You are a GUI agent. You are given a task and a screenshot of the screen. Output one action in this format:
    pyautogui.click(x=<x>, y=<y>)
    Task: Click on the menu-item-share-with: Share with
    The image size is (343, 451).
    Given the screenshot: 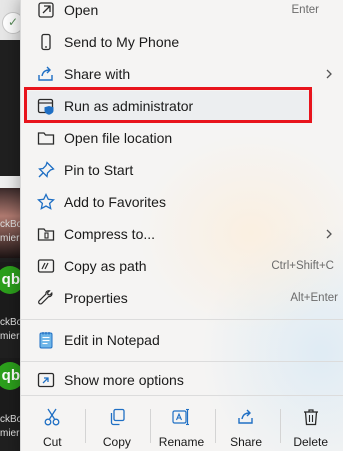 What is the action you would take?
    pyautogui.click(x=178, y=74)
    